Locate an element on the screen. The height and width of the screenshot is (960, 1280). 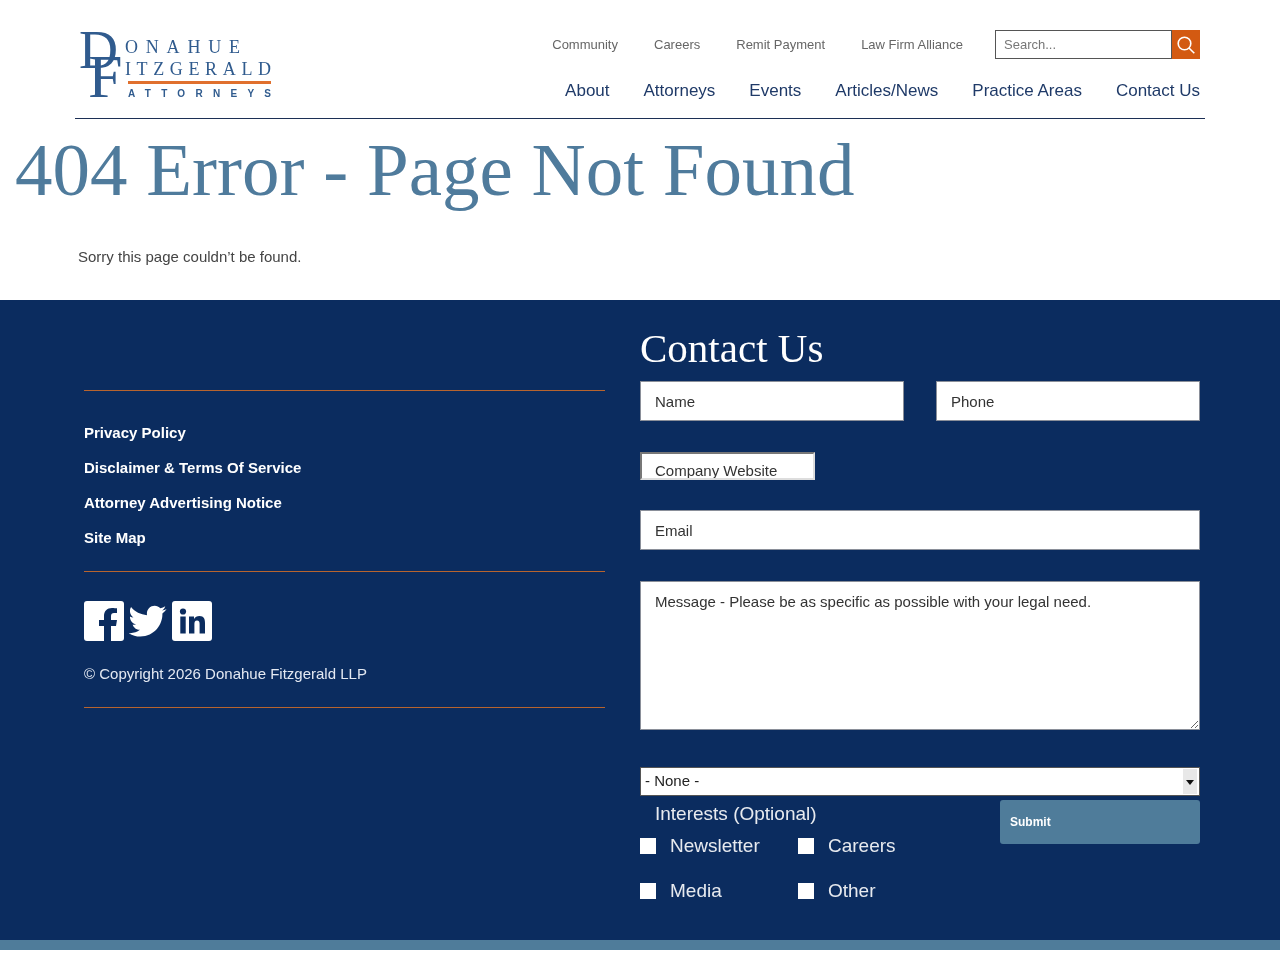
main-nav-link: Articles/News is located at coordinates (887, 91).